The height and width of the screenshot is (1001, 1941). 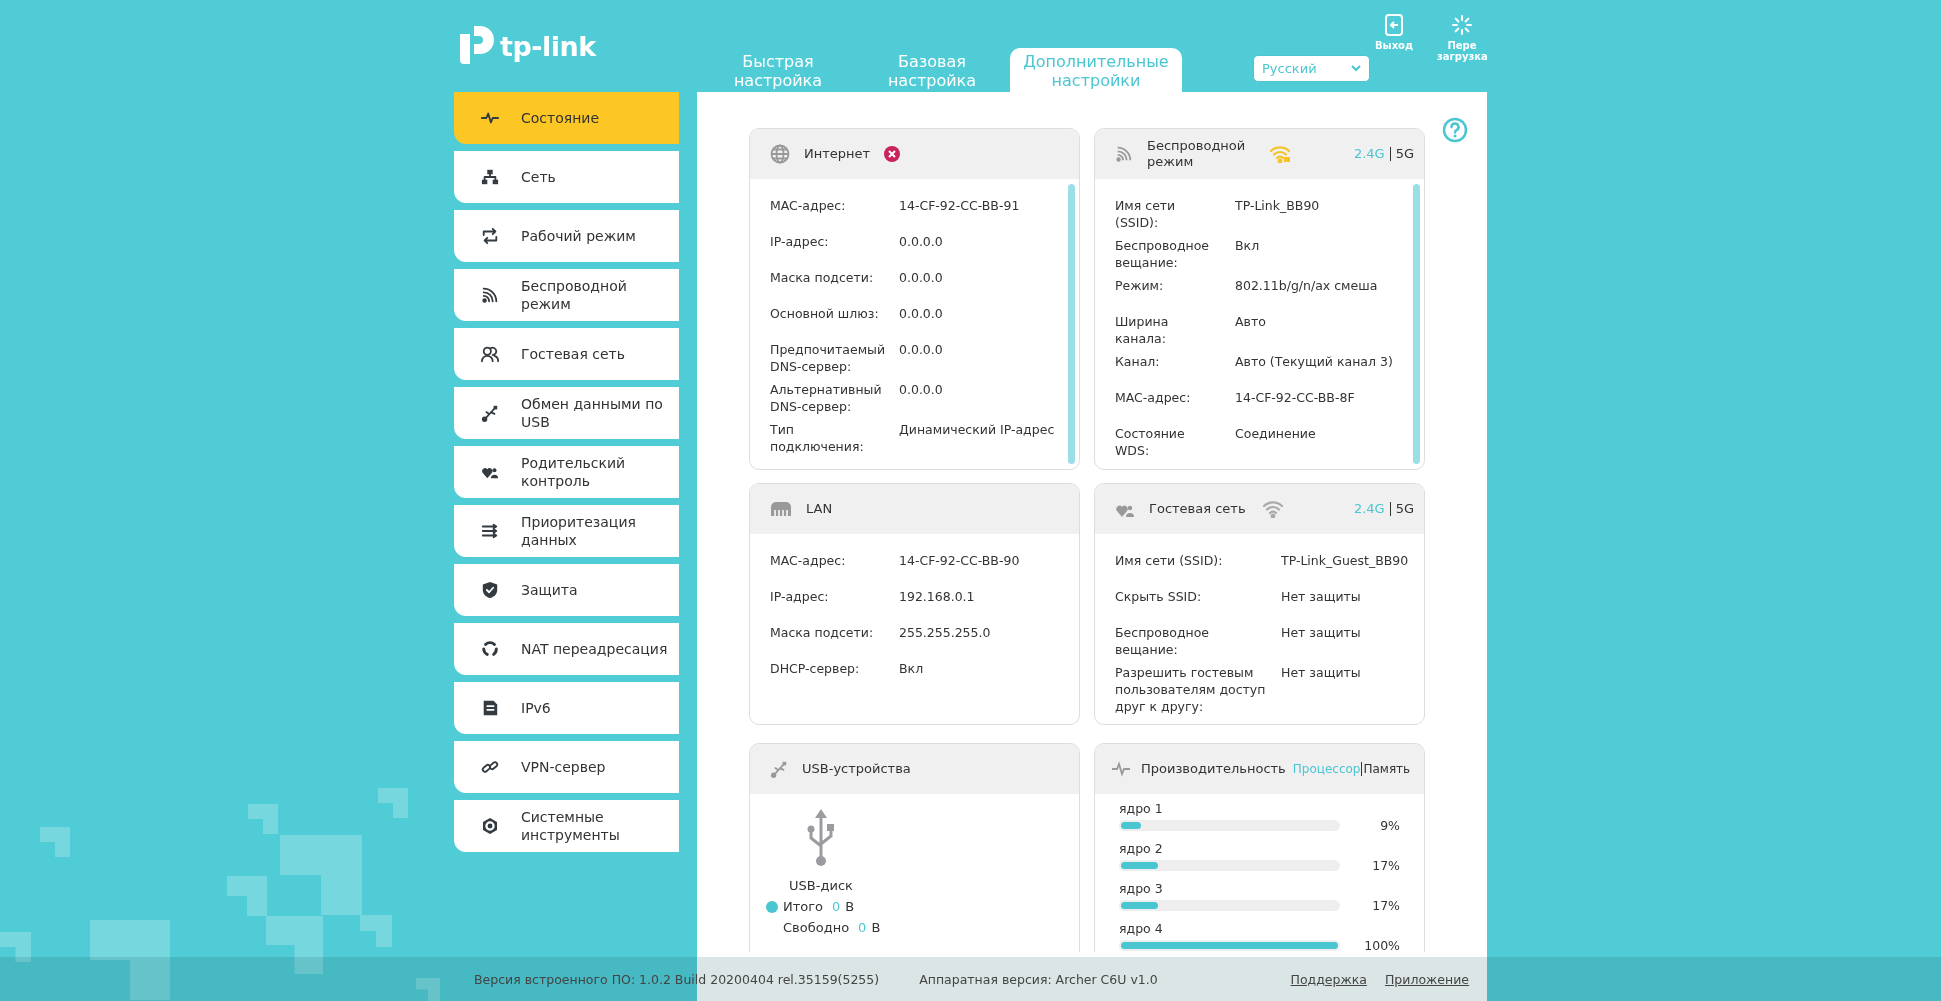 I want to click on sidebar-item: VPN-сервер, so click(x=566, y=767).